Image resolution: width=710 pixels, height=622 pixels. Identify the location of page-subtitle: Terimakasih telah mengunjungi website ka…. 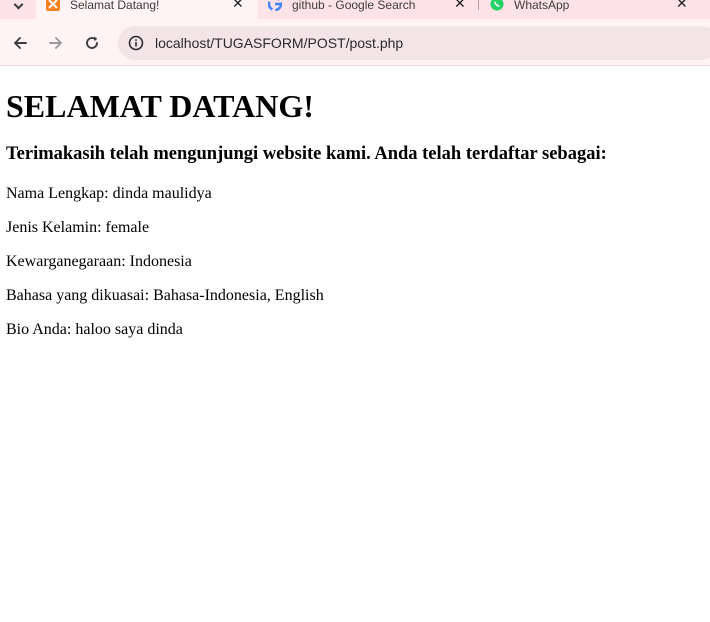
(306, 154).